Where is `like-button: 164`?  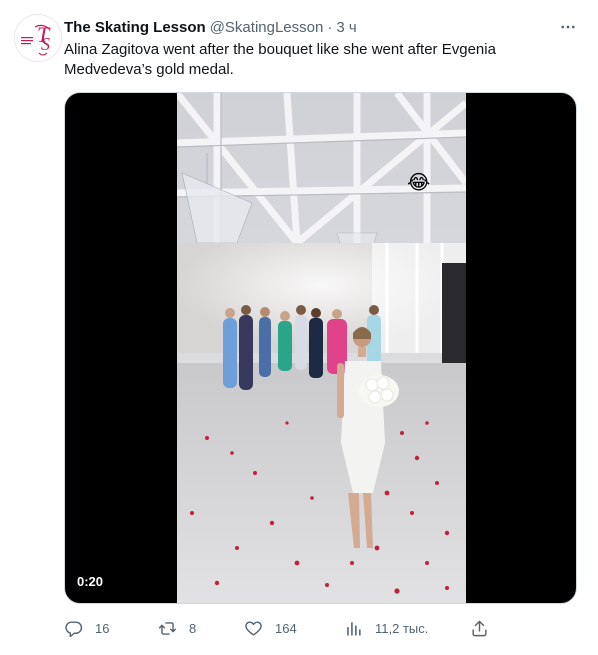
like-button: 164 is located at coordinates (270, 628).